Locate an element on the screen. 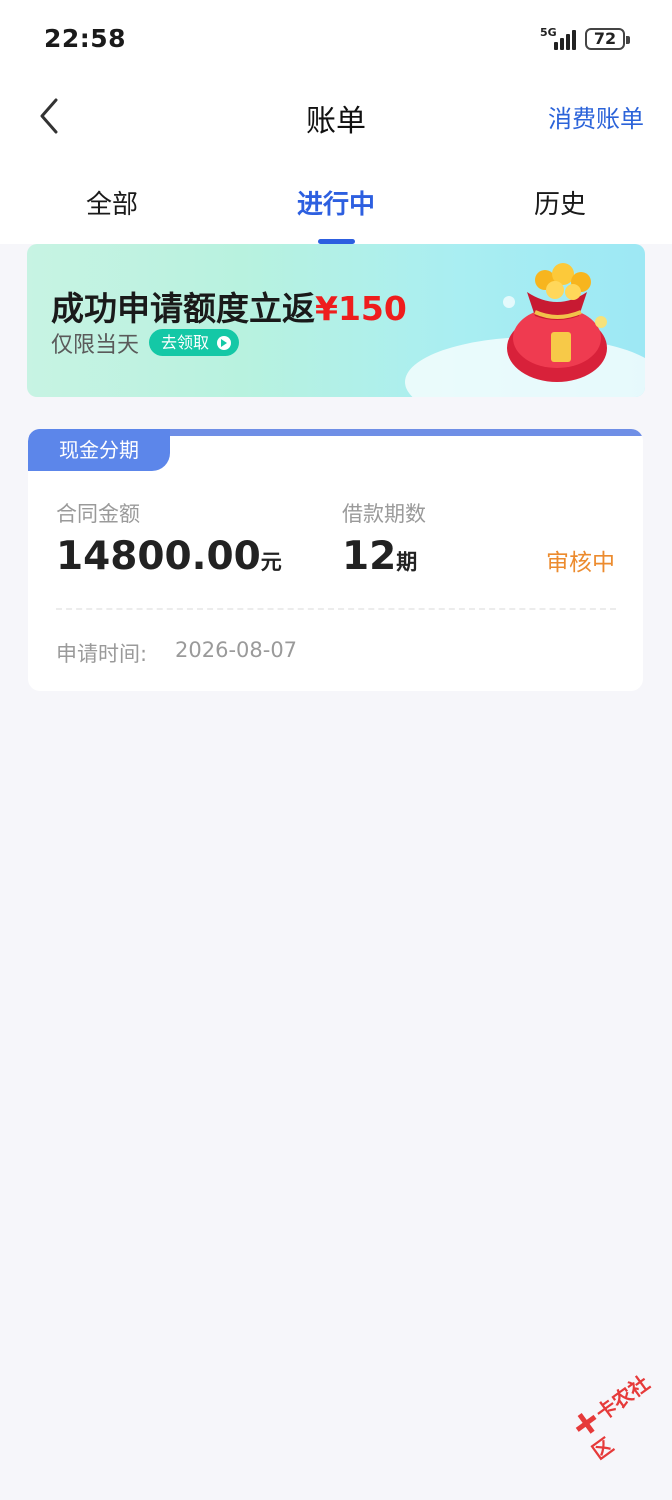 The image size is (672, 1500). contract-amount: 14800.00元 is located at coordinates (169, 556).